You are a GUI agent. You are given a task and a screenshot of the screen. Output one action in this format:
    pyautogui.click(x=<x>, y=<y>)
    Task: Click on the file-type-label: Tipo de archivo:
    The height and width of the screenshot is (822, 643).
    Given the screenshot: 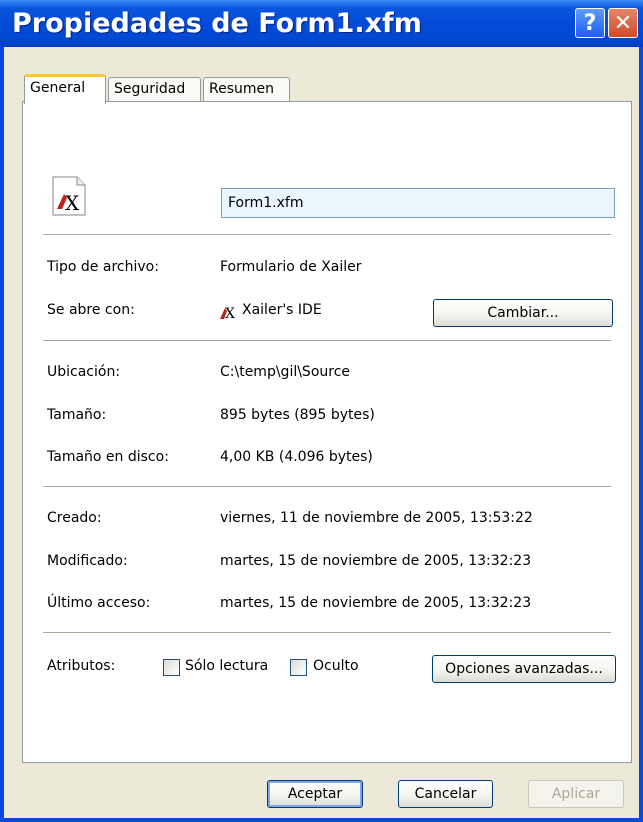 What is the action you would take?
    pyautogui.click(x=103, y=267)
    